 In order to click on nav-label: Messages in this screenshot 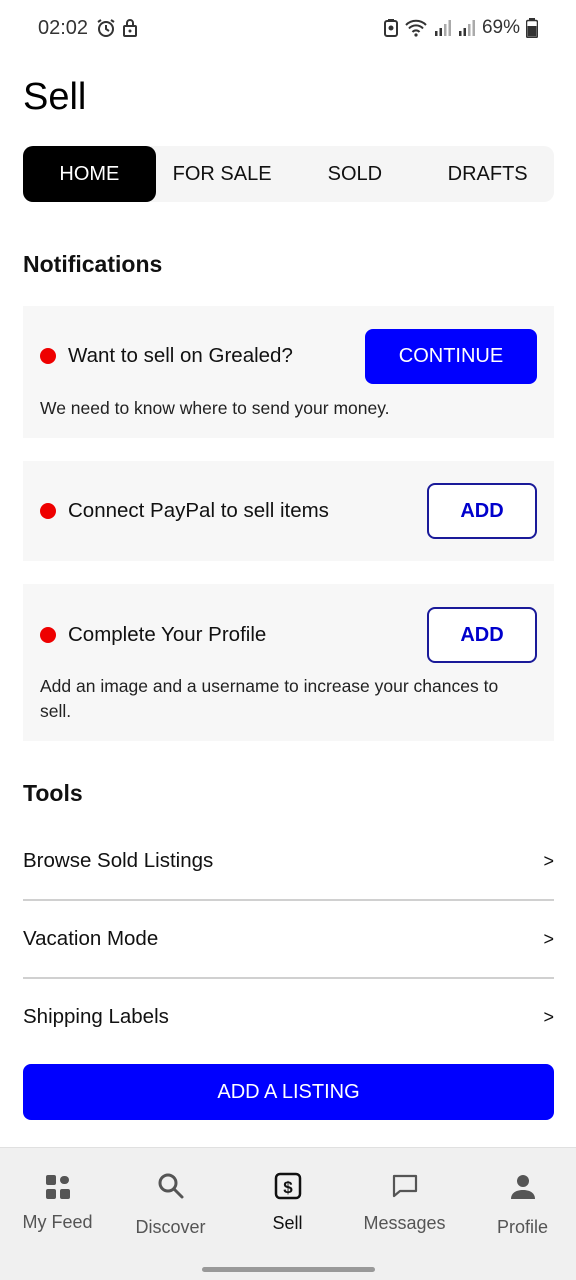, I will do `click(404, 1223)`.